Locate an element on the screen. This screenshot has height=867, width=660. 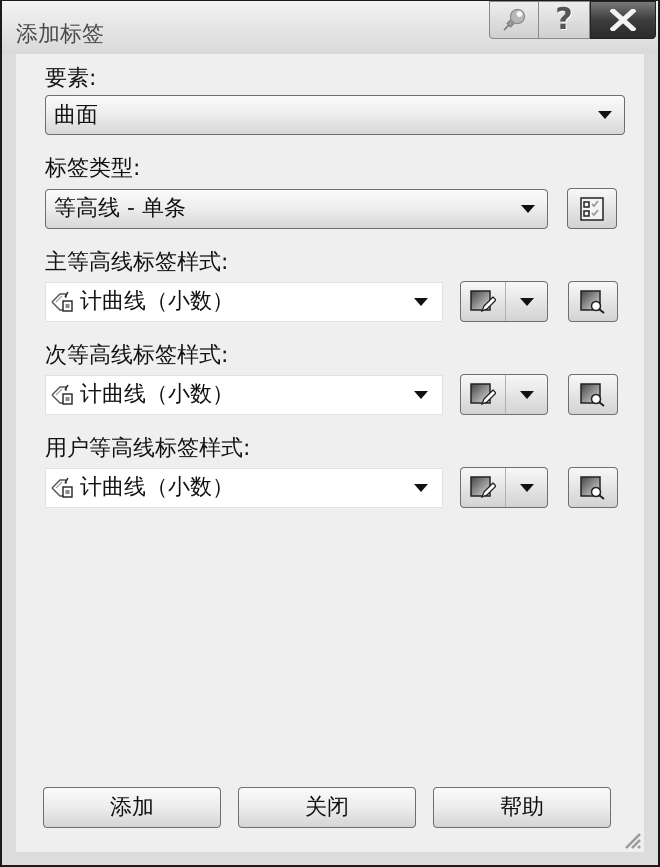
field-label: 用户等高线标签样式: is located at coordinates (147, 449).